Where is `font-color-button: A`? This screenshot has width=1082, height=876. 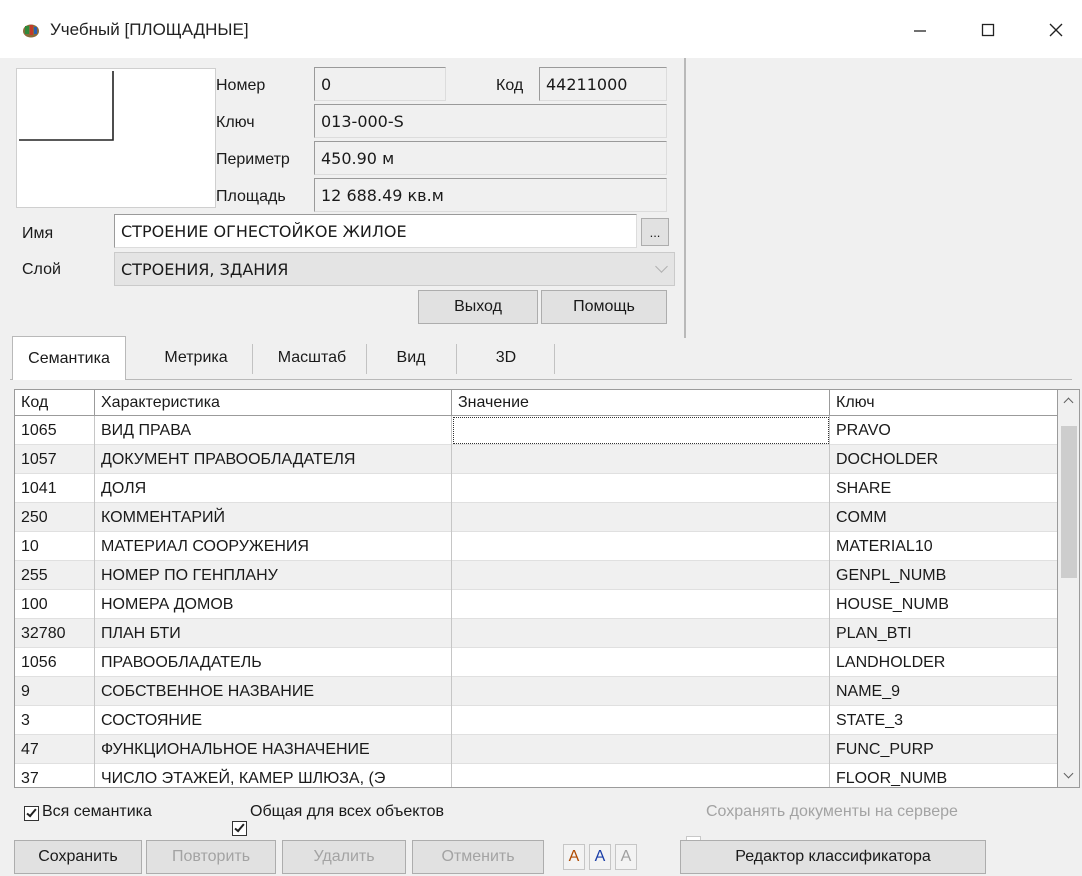
font-color-button: A is located at coordinates (574, 857).